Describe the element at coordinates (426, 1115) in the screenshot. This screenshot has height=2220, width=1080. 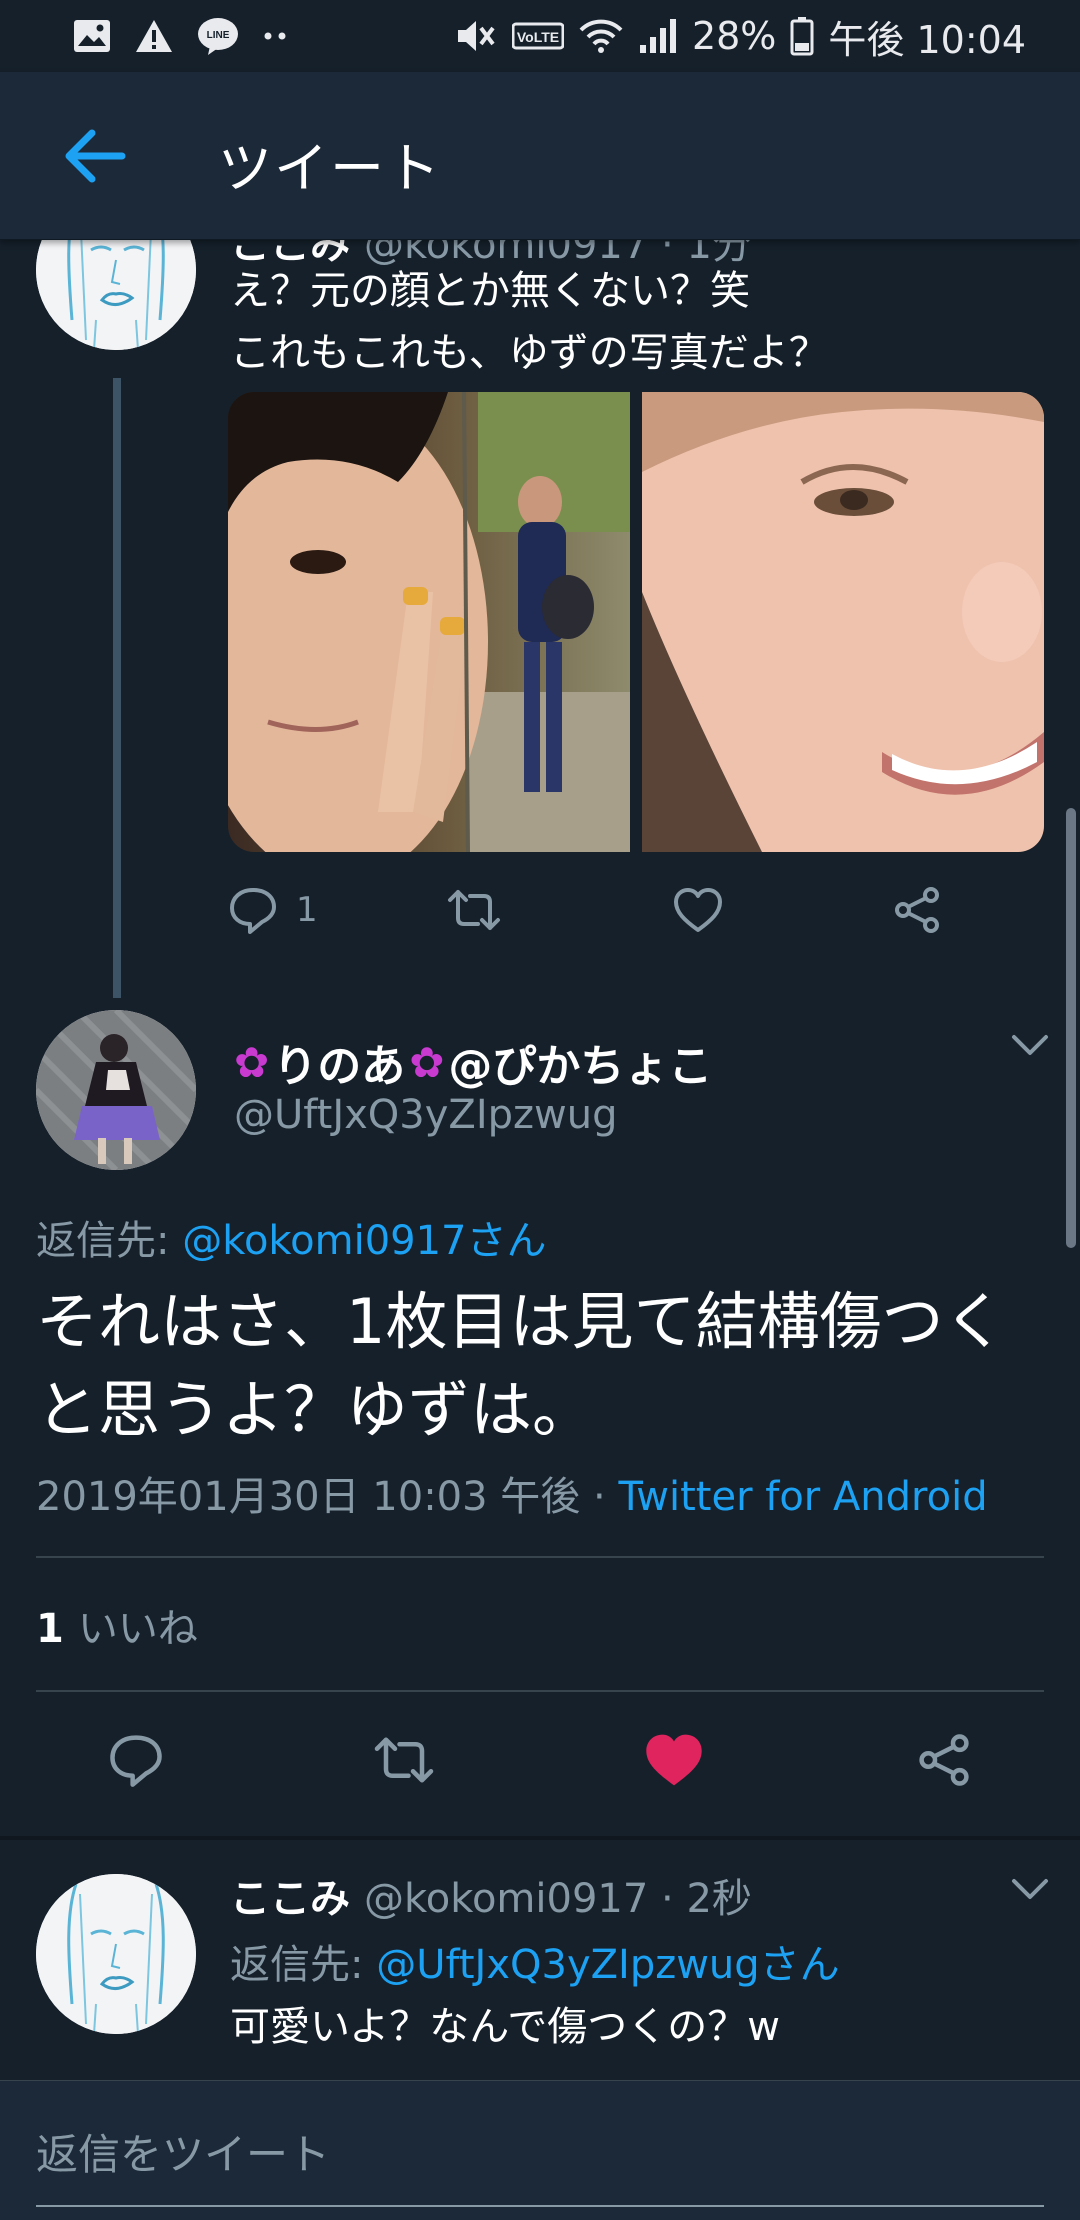
I see `main-tweet-handle: @UftJxQ3yZIpzwug` at that location.